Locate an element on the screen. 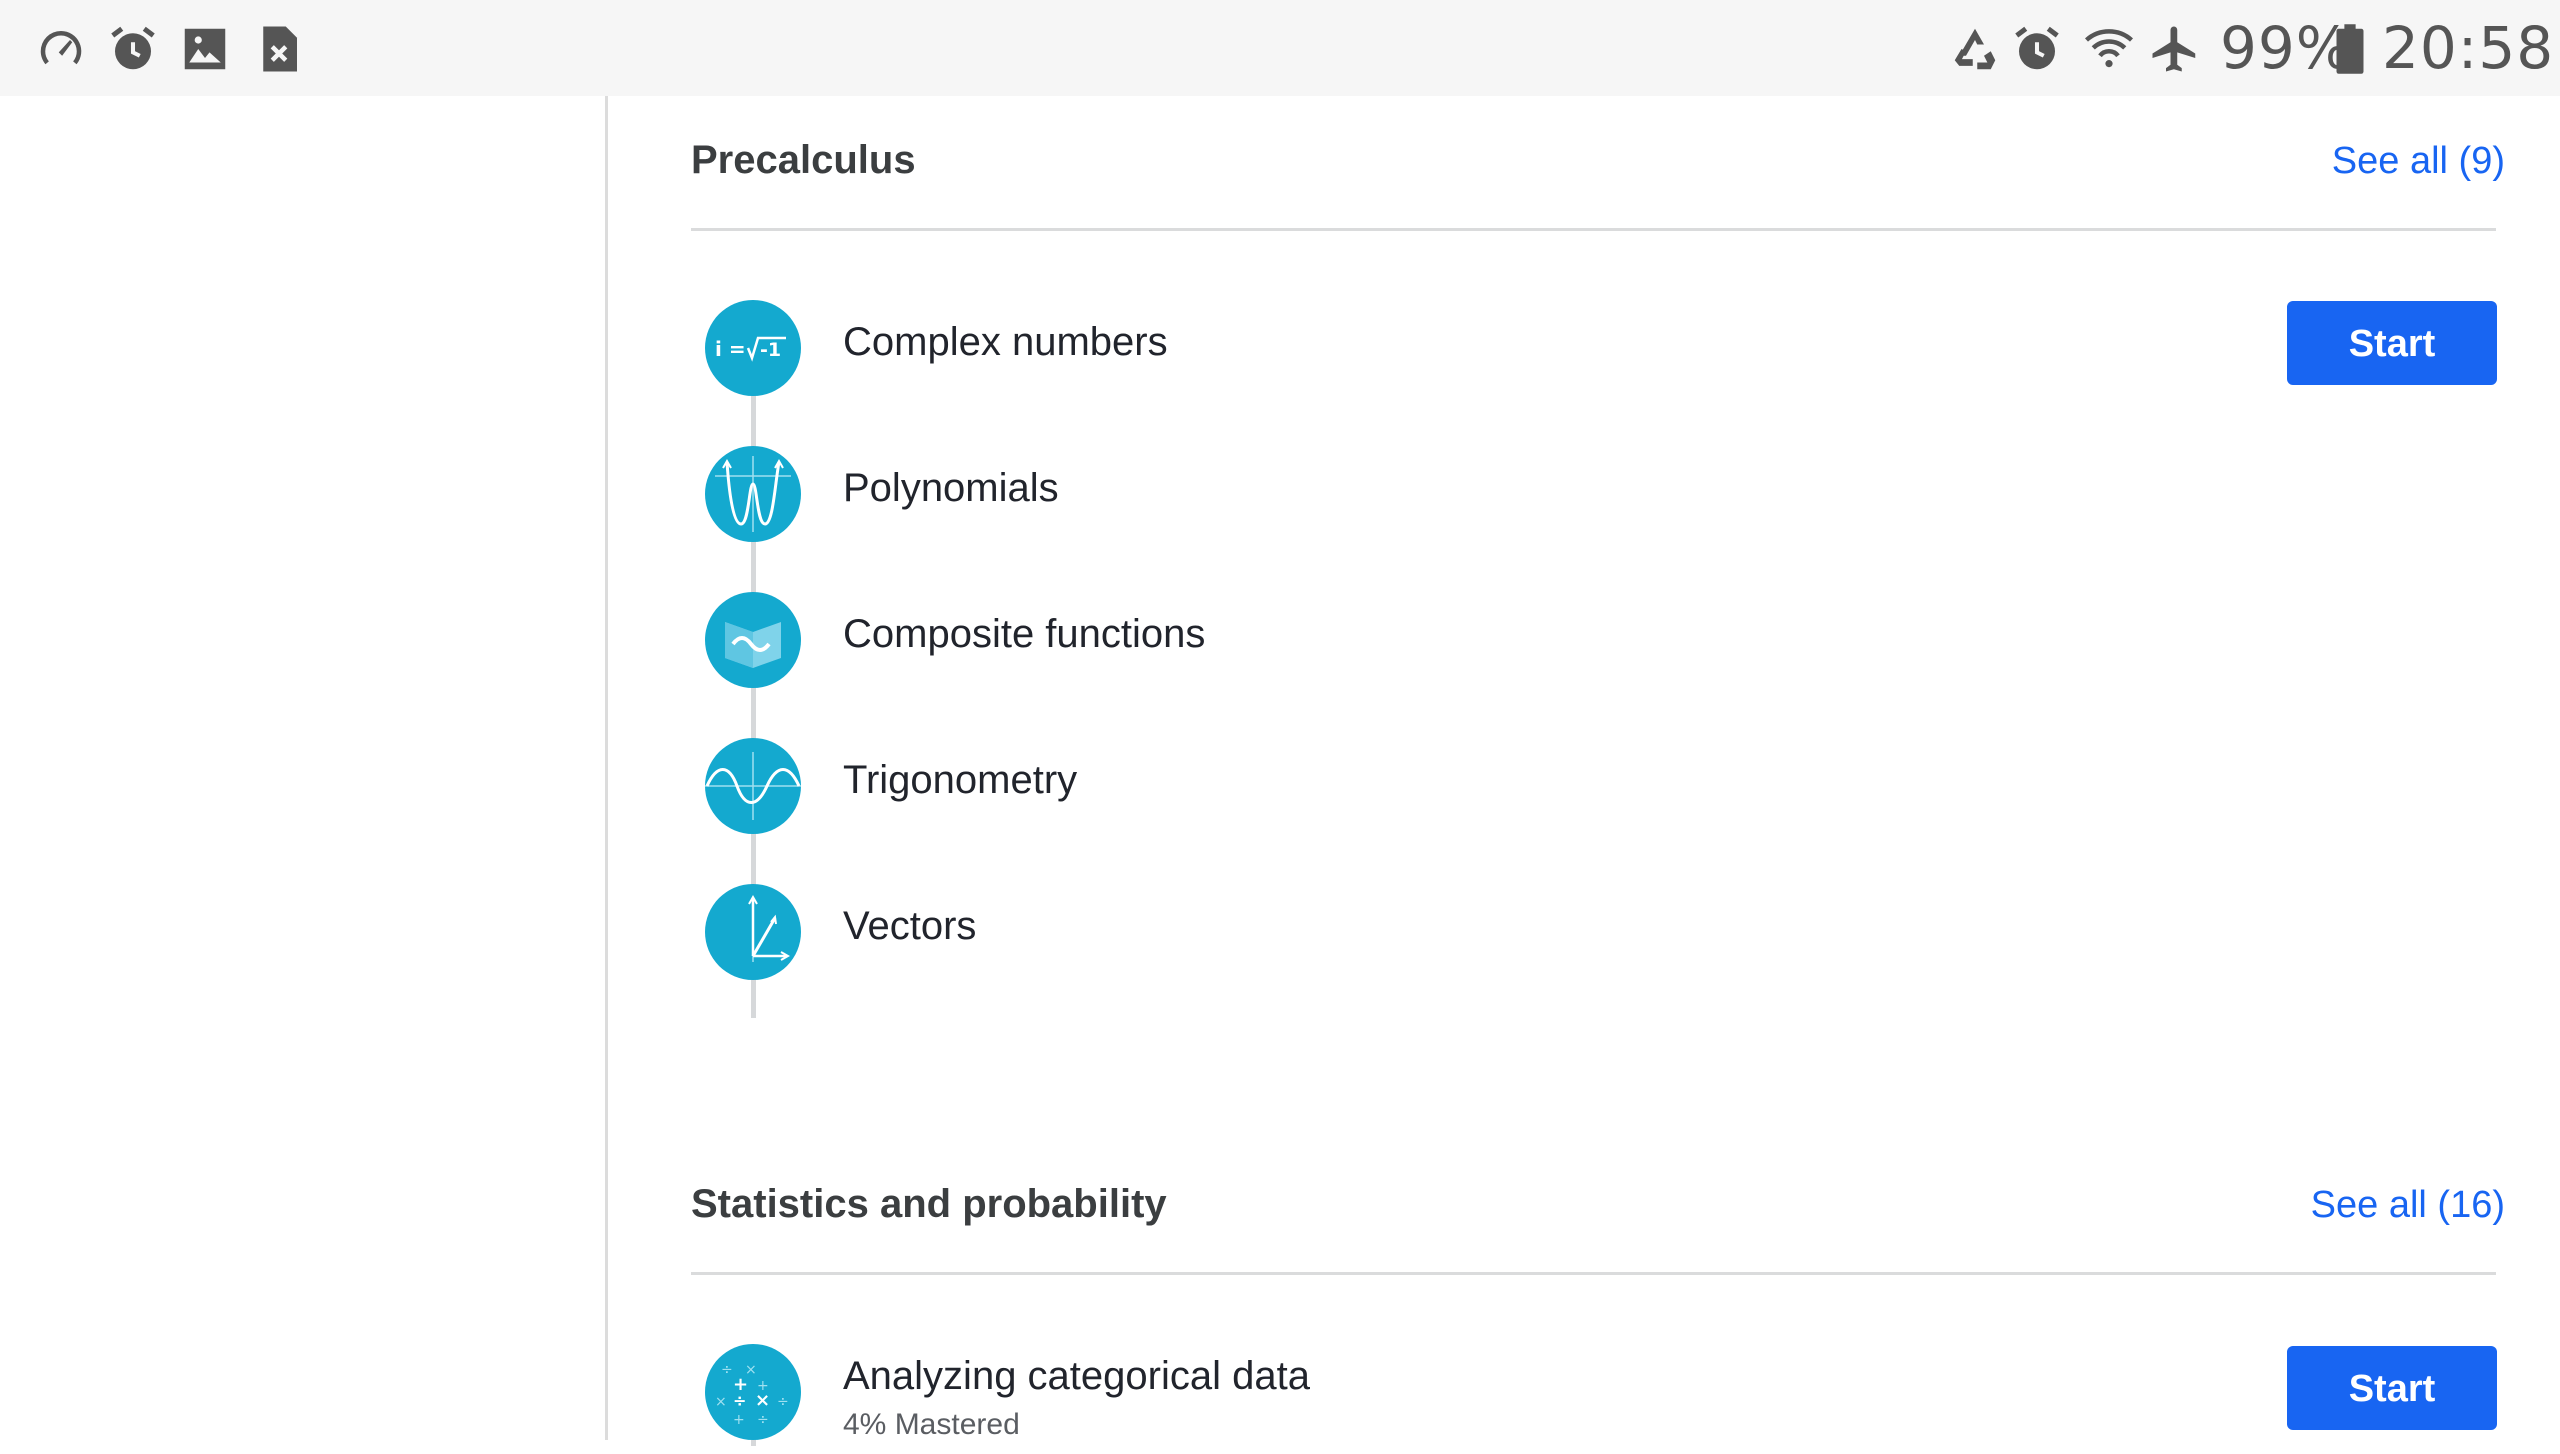 This screenshot has width=2560, height=1454. section-title-precalculus: Precalculus is located at coordinates (803, 160).